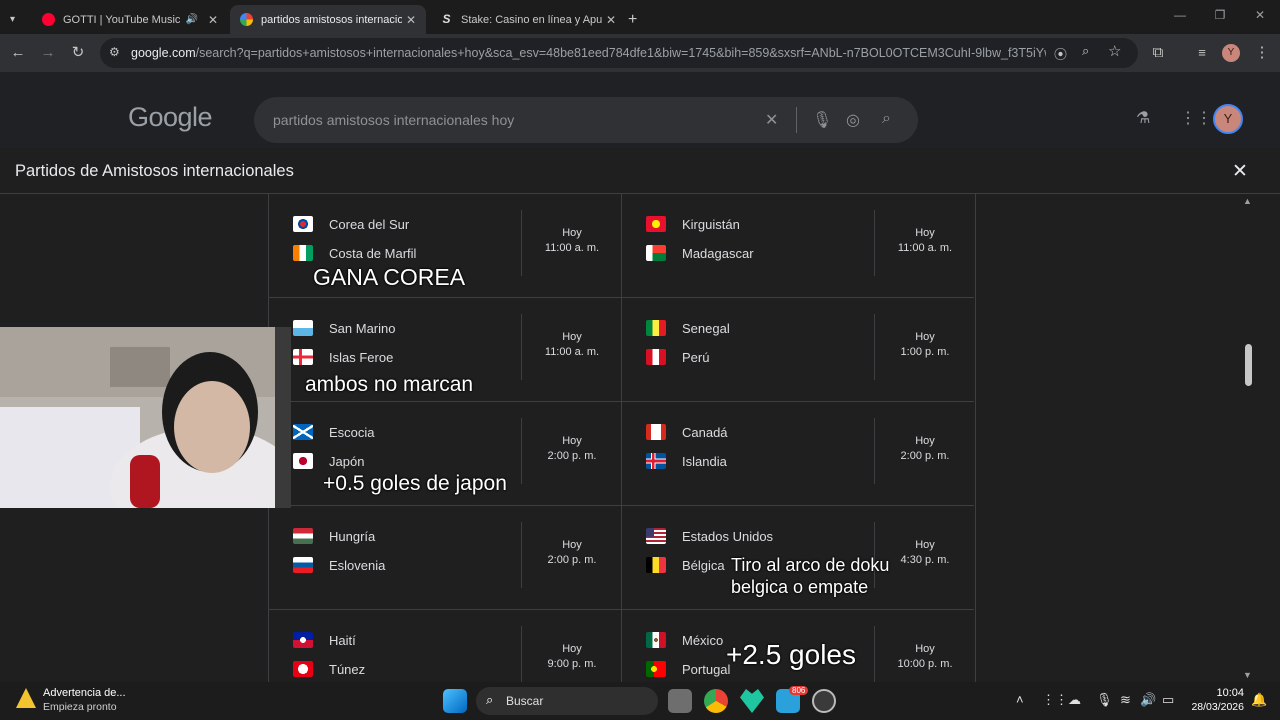 The width and height of the screenshot is (1280, 720). Describe the element at coordinates (1231, 53) in the screenshot. I see `profile-avatar: Y` at that location.